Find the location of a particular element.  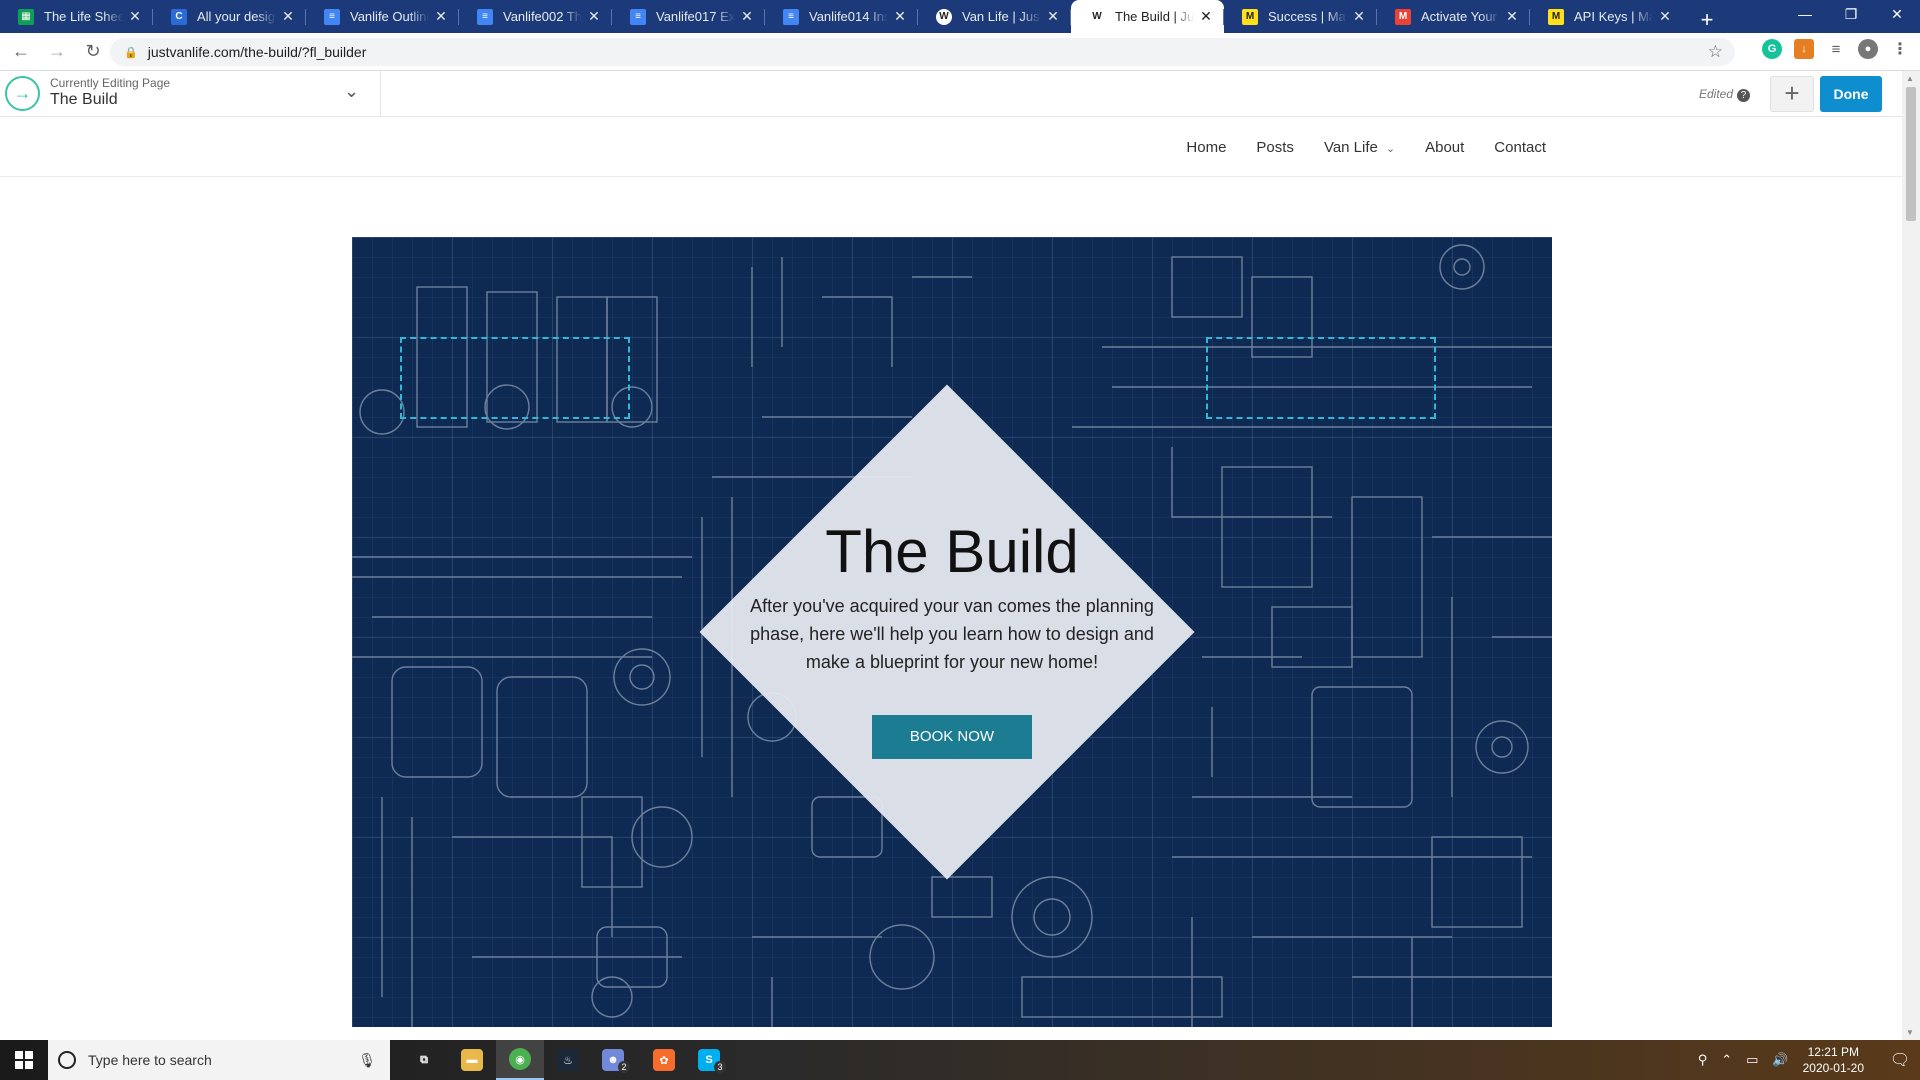

lock-icon: 🔒 is located at coordinates (131, 52).